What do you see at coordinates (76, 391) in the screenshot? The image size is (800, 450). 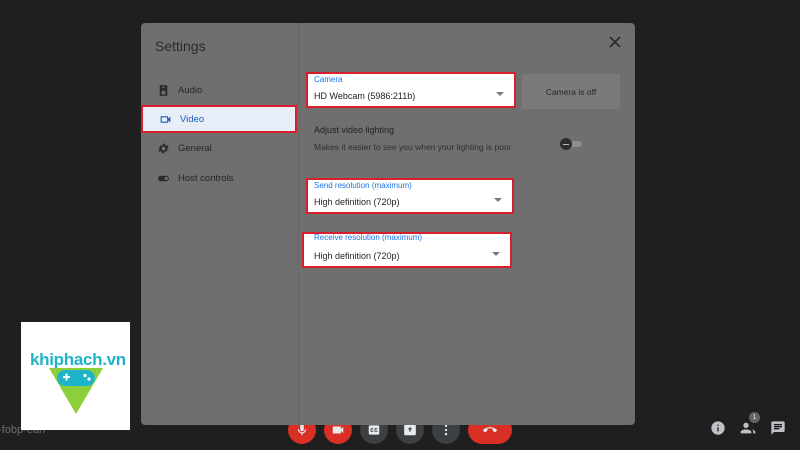 I see `gamepad-logo-icon` at bounding box center [76, 391].